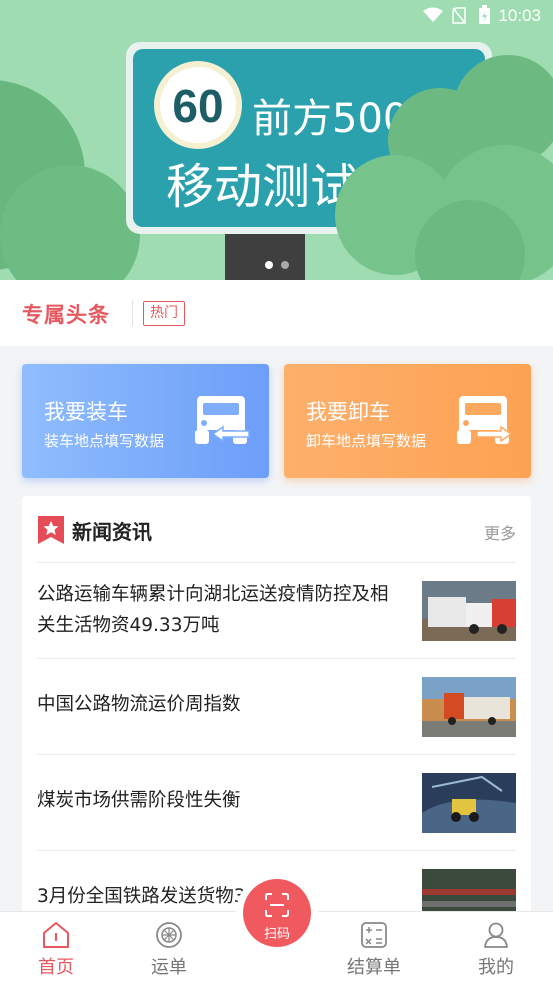  Describe the element at coordinates (276, 934) in the screenshot. I see `scan-label: 扫码` at that location.